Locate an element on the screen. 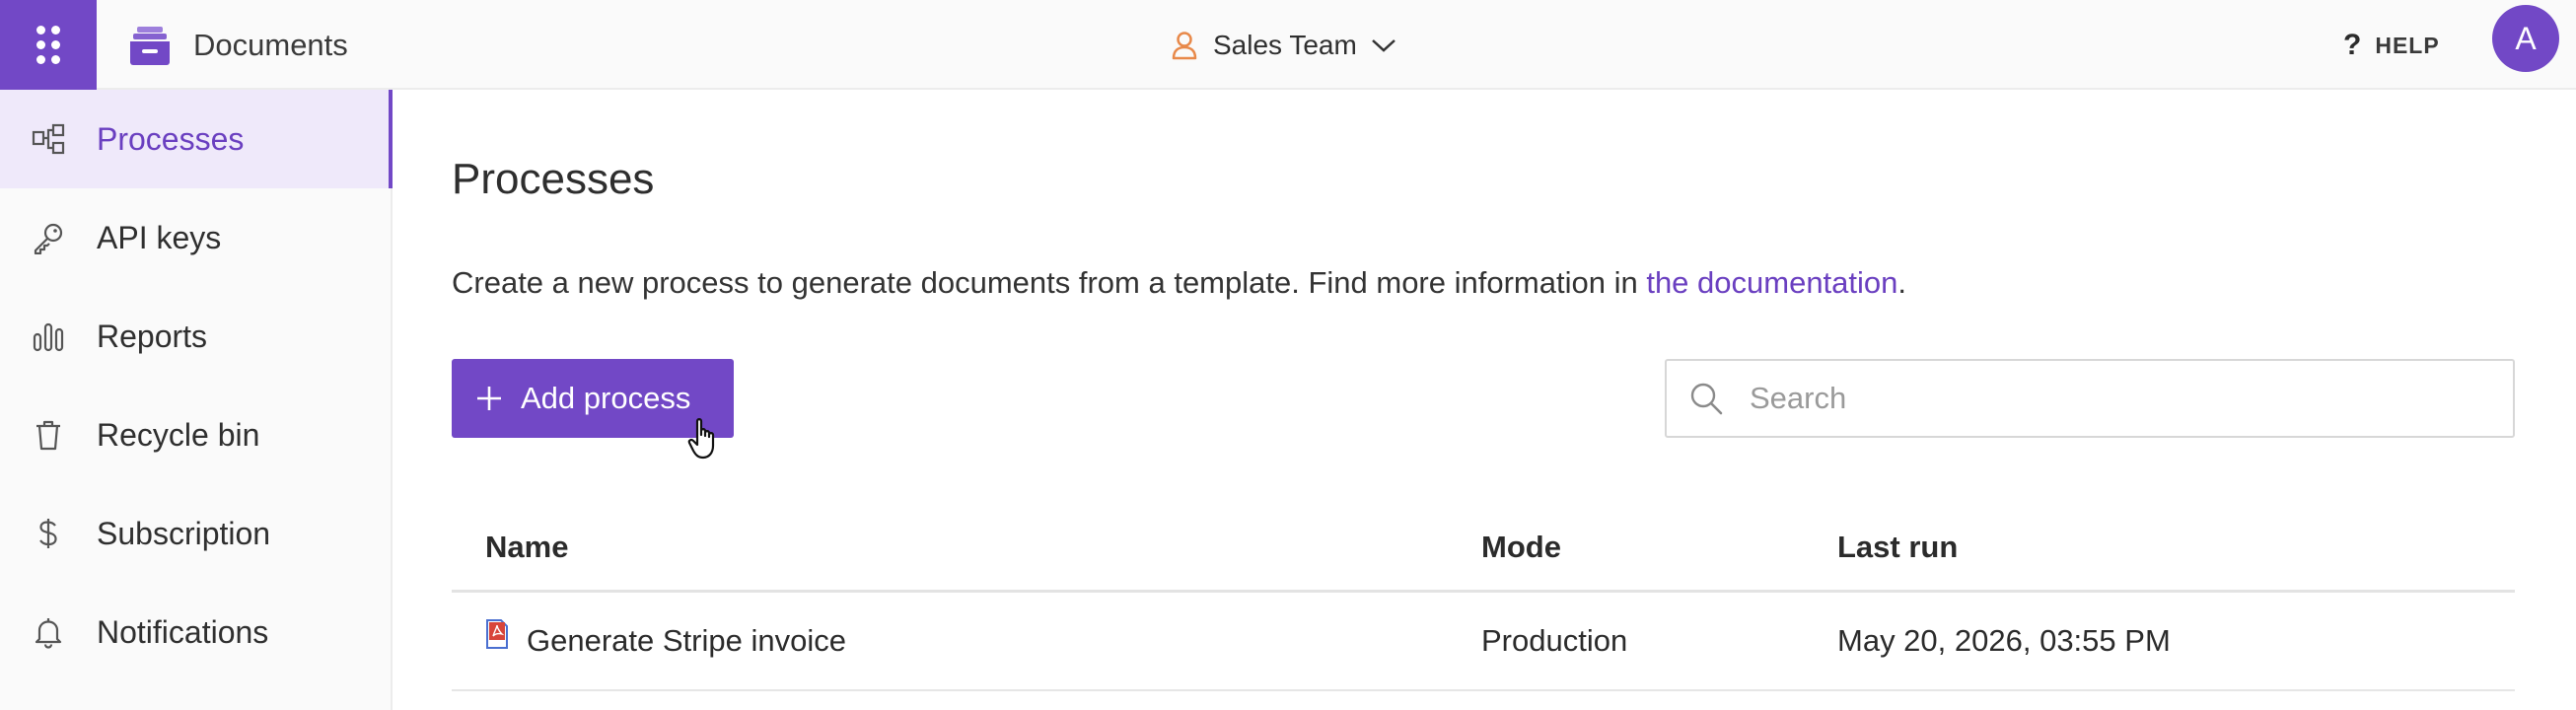  key-icon is located at coordinates (48, 237).